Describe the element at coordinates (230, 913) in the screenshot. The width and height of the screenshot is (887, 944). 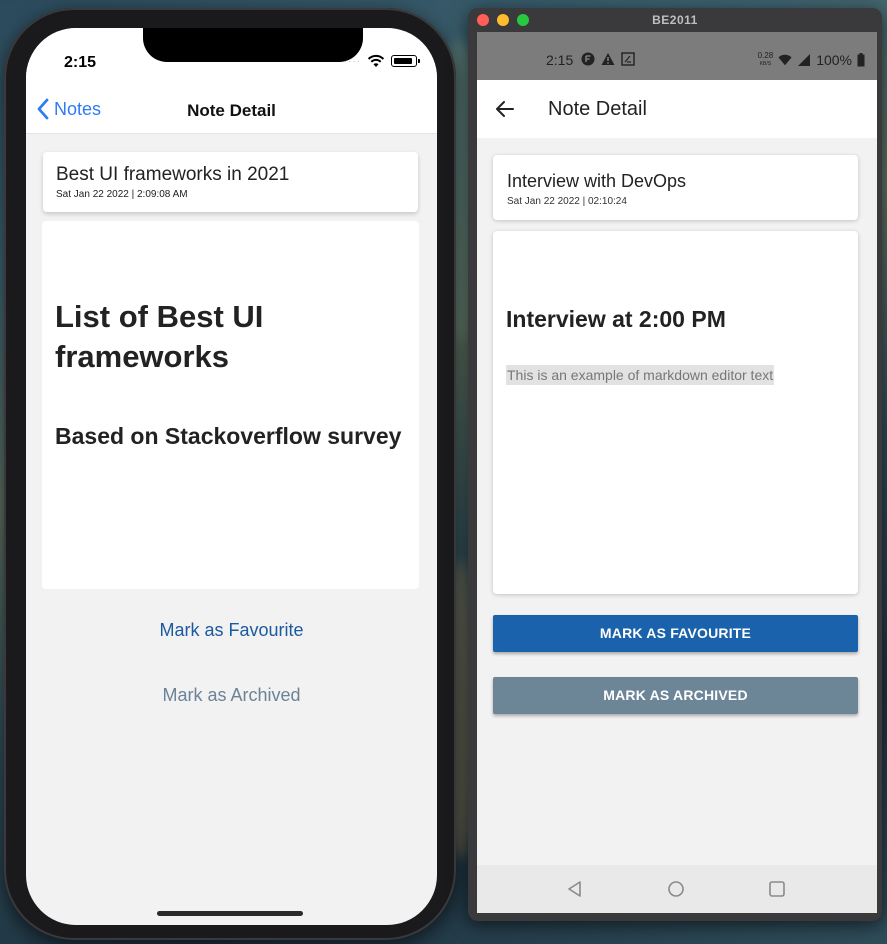
I see `home-indicator` at that location.